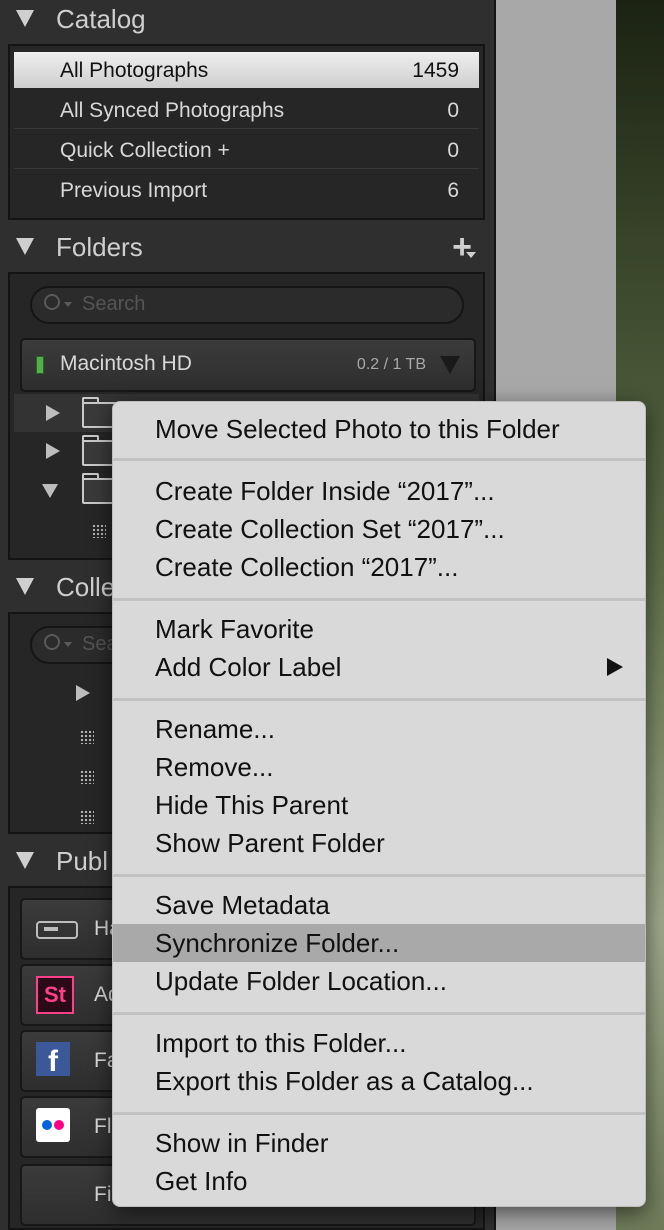 This screenshot has width=664, height=1230. What do you see at coordinates (248, 365) in the screenshot?
I see `volume-macintosh-hd: Macintosh HD 0.2 / 1 TB` at bounding box center [248, 365].